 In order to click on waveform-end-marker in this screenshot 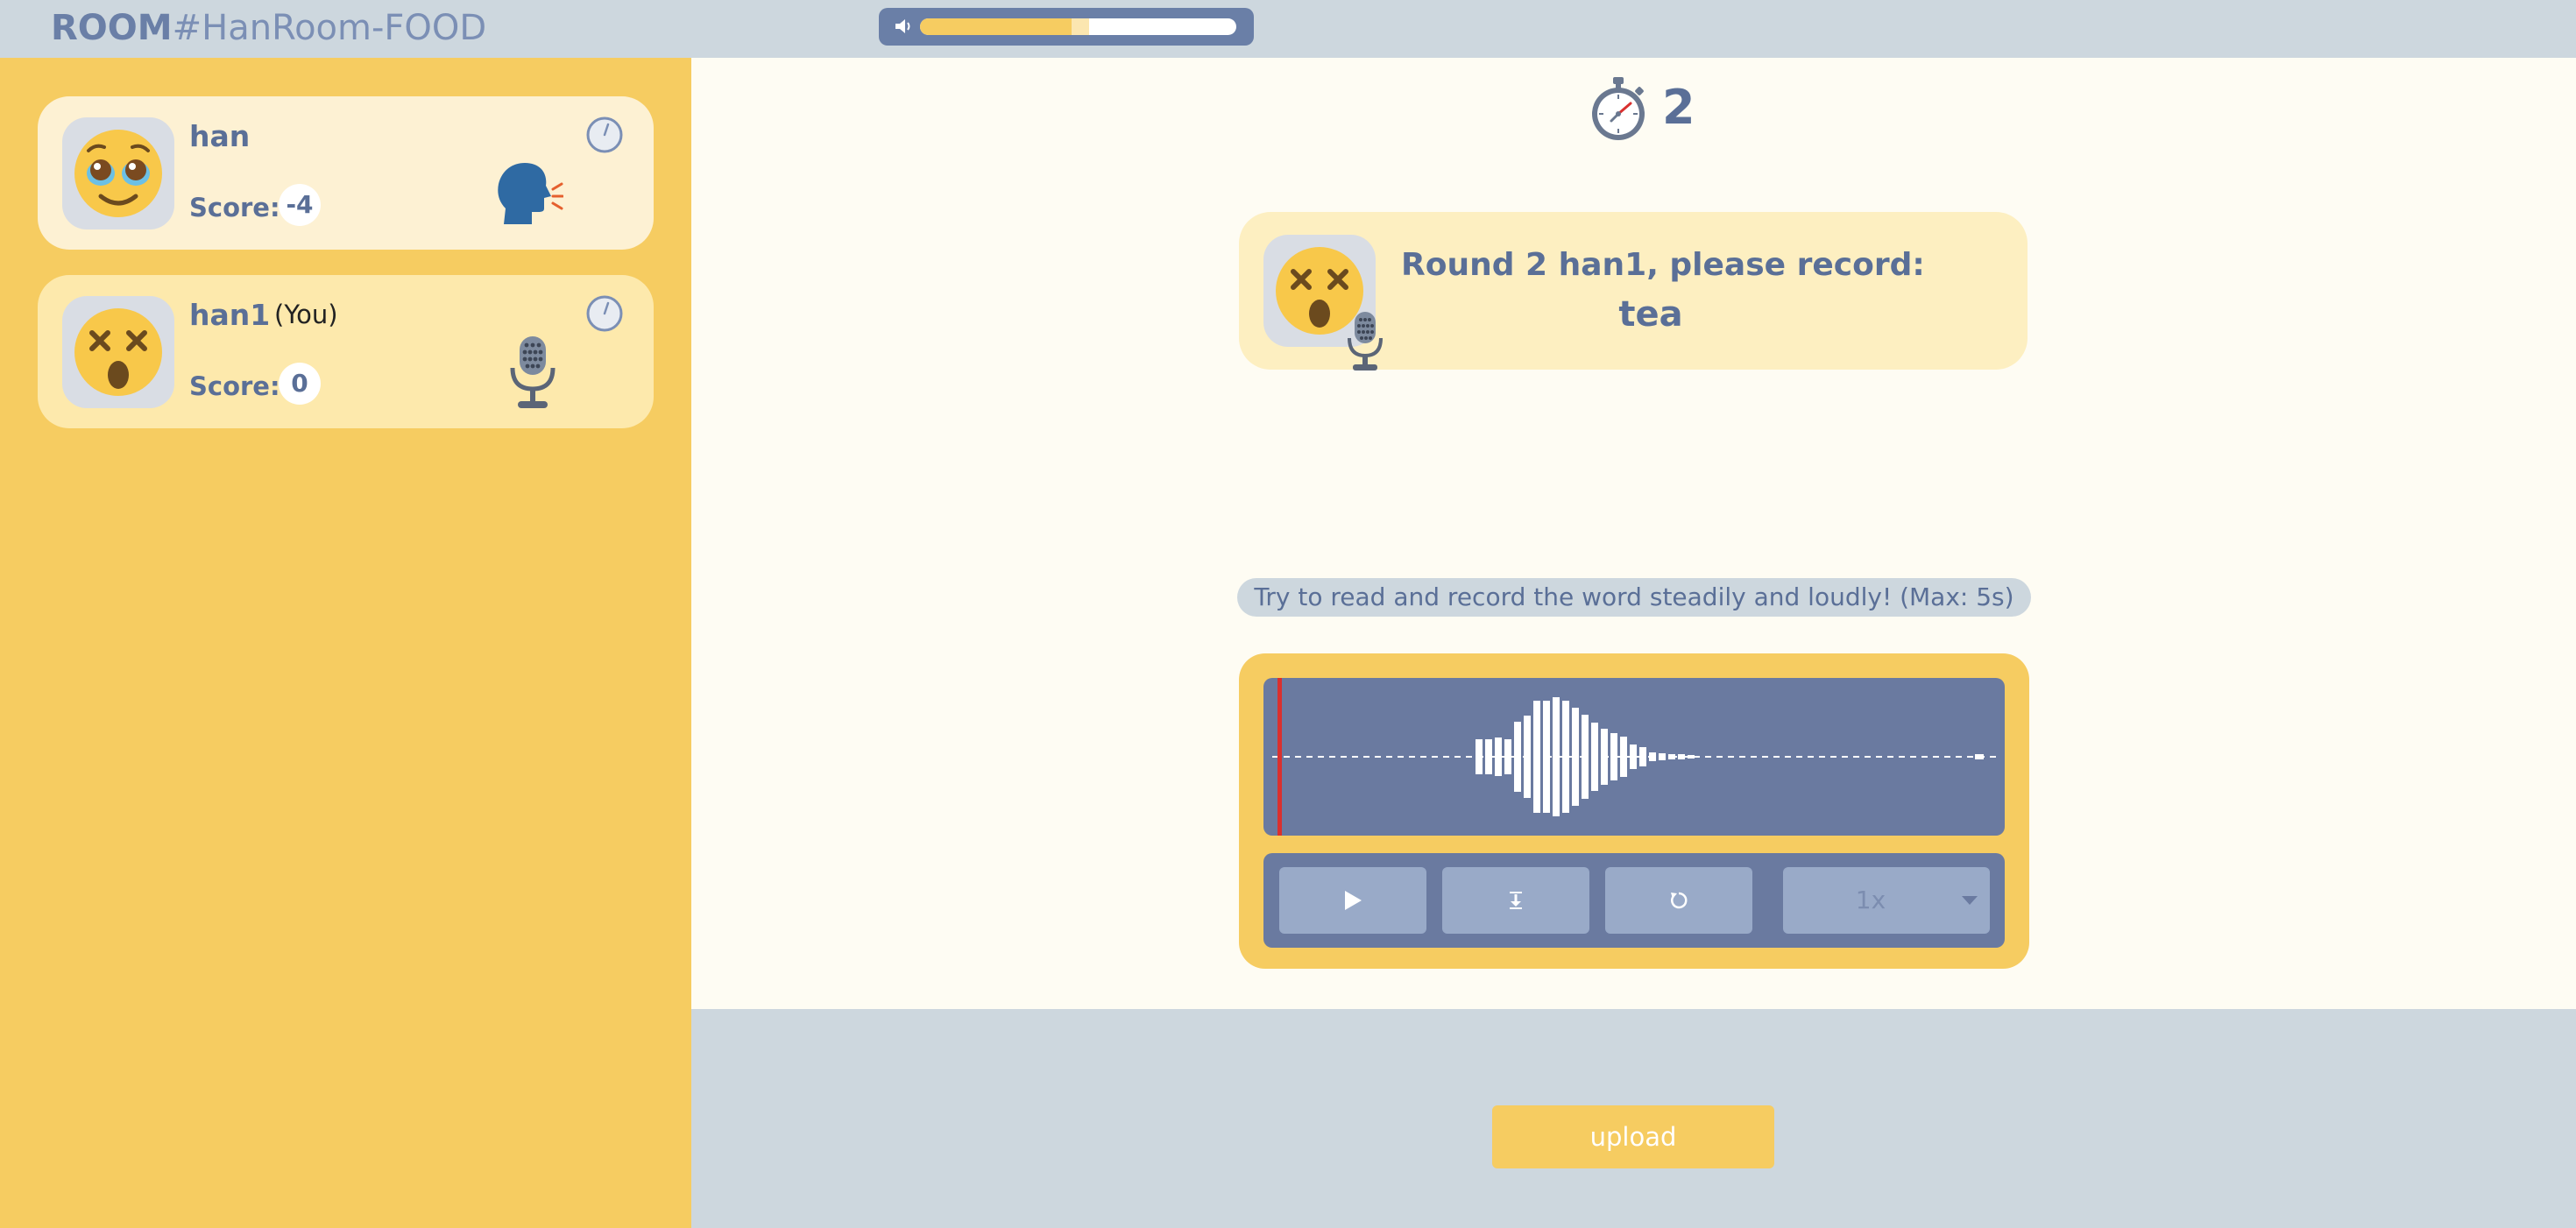, I will do `click(1979, 756)`.